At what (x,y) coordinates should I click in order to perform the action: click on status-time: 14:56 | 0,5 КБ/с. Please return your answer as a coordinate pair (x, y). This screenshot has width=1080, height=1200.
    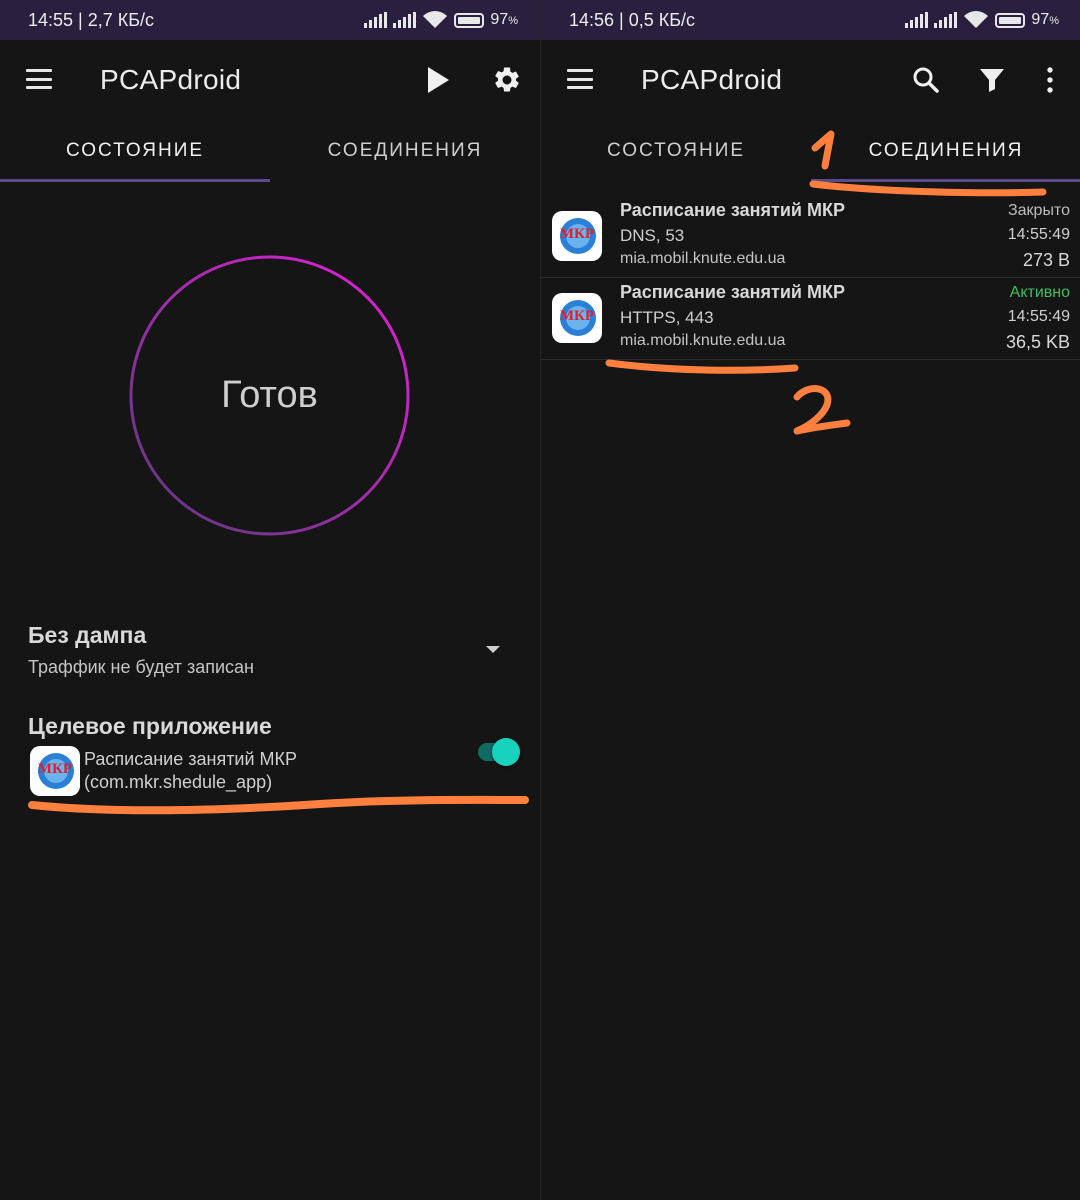
    Looking at the image, I should click on (632, 19).